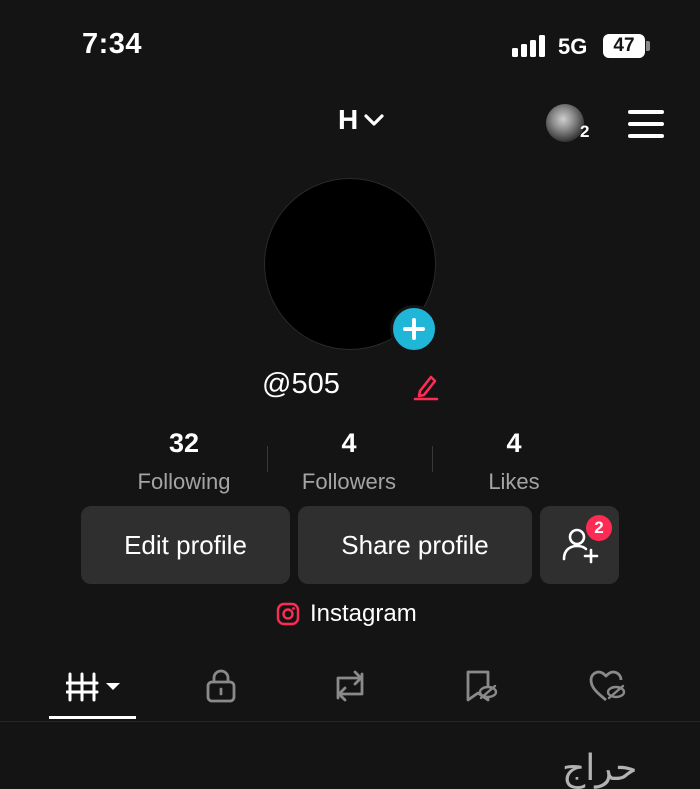  Describe the element at coordinates (530, 46) in the screenshot. I see `signal-icon` at that location.